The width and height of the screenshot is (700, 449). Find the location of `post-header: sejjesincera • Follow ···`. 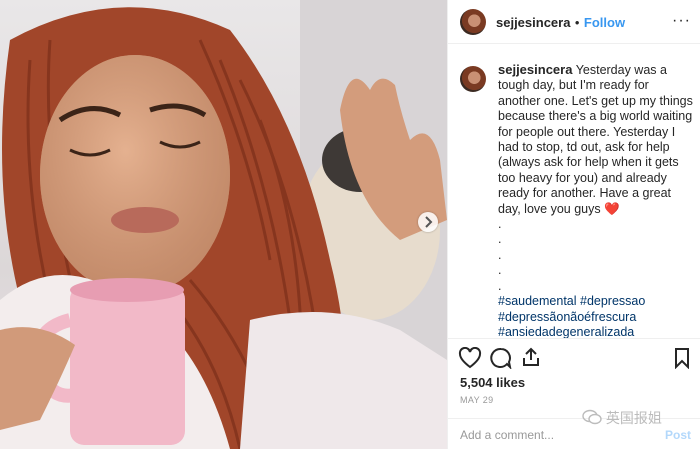

post-header: sejjesincera • Follow ··· is located at coordinates (574, 22).